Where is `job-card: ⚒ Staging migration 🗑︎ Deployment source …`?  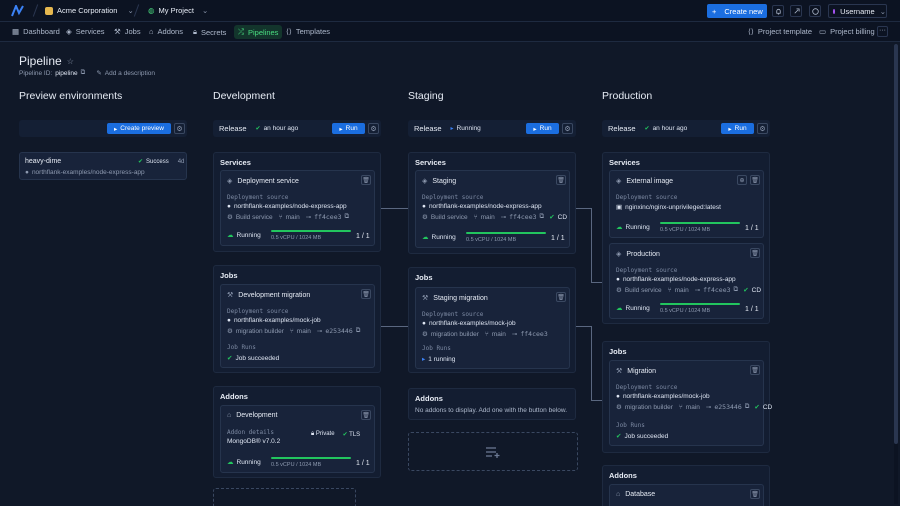
job-card: ⚒ Staging migration 🗑︎ Deployment source … is located at coordinates (492, 328).